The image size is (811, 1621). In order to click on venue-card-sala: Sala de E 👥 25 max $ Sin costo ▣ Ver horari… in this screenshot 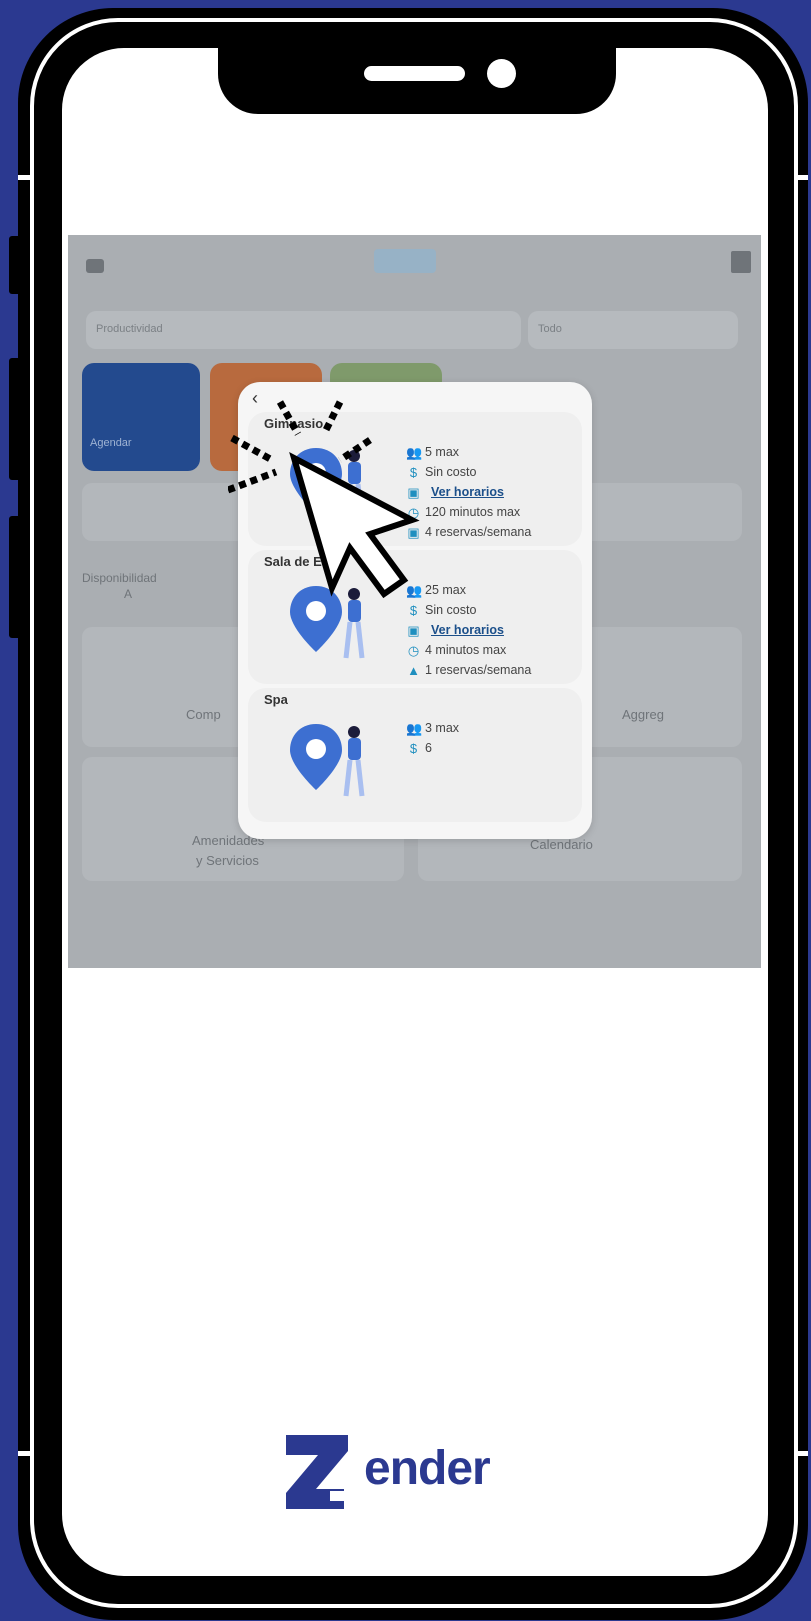, I will do `click(415, 617)`.